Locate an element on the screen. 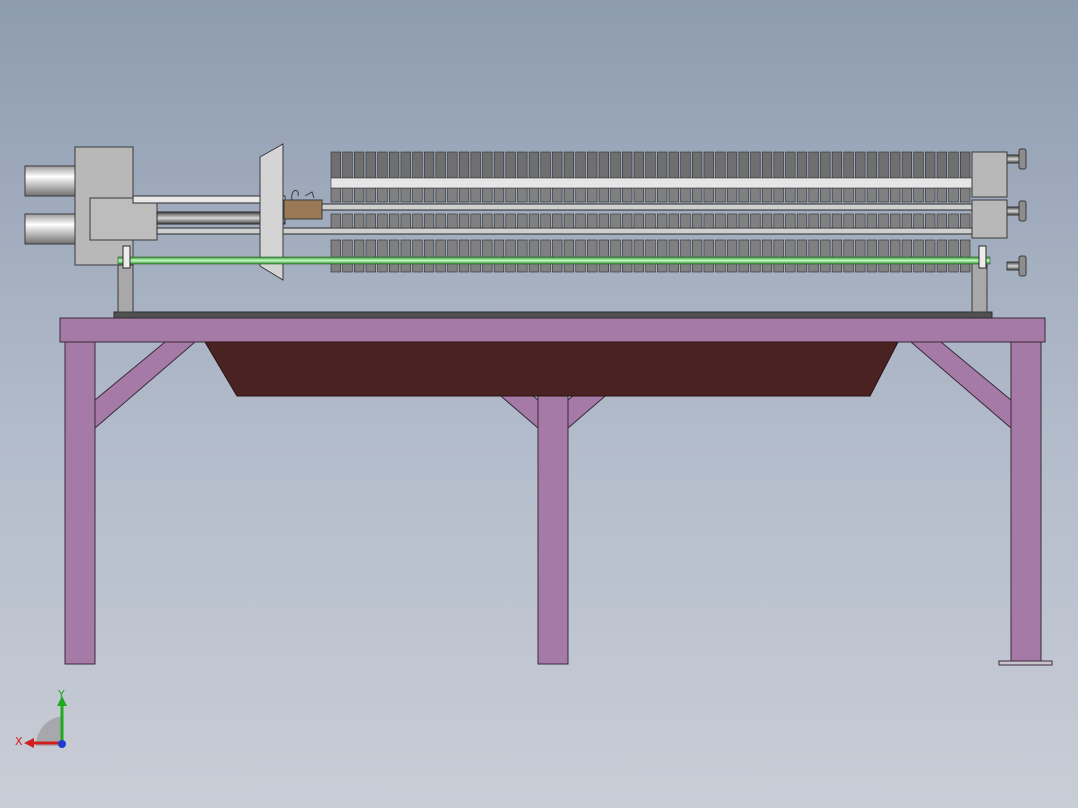 This screenshot has width=1078, height=808. drip-tray is located at coordinates (551, 369).